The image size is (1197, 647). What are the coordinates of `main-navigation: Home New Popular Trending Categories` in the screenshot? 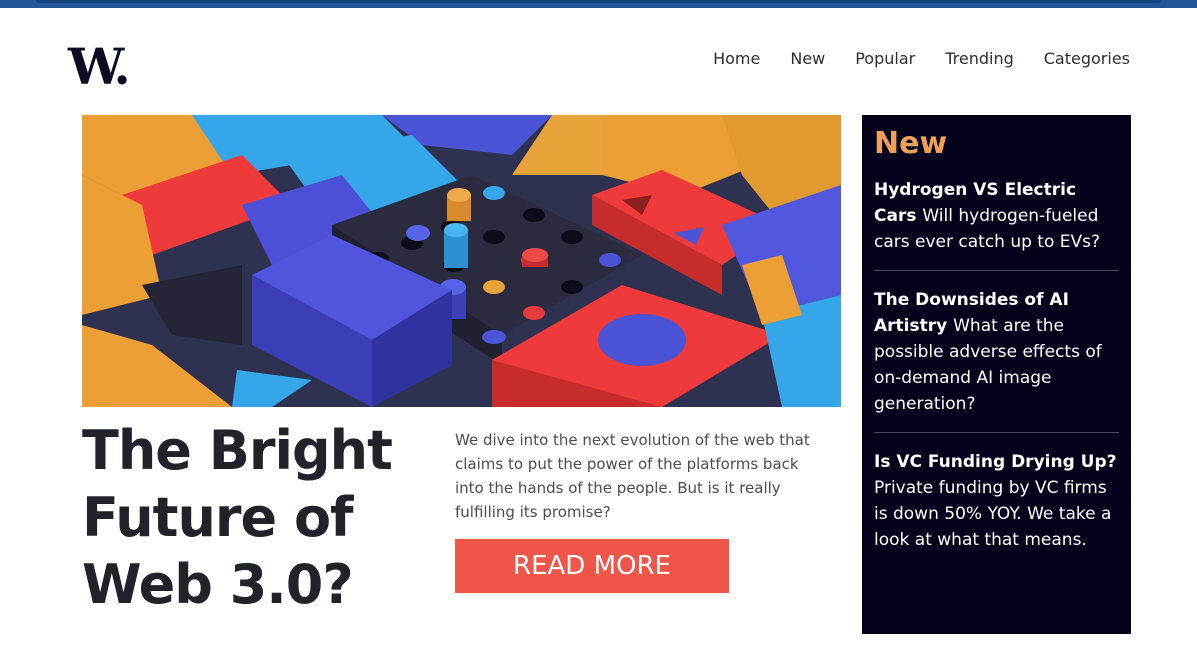 It's located at (921, 59).